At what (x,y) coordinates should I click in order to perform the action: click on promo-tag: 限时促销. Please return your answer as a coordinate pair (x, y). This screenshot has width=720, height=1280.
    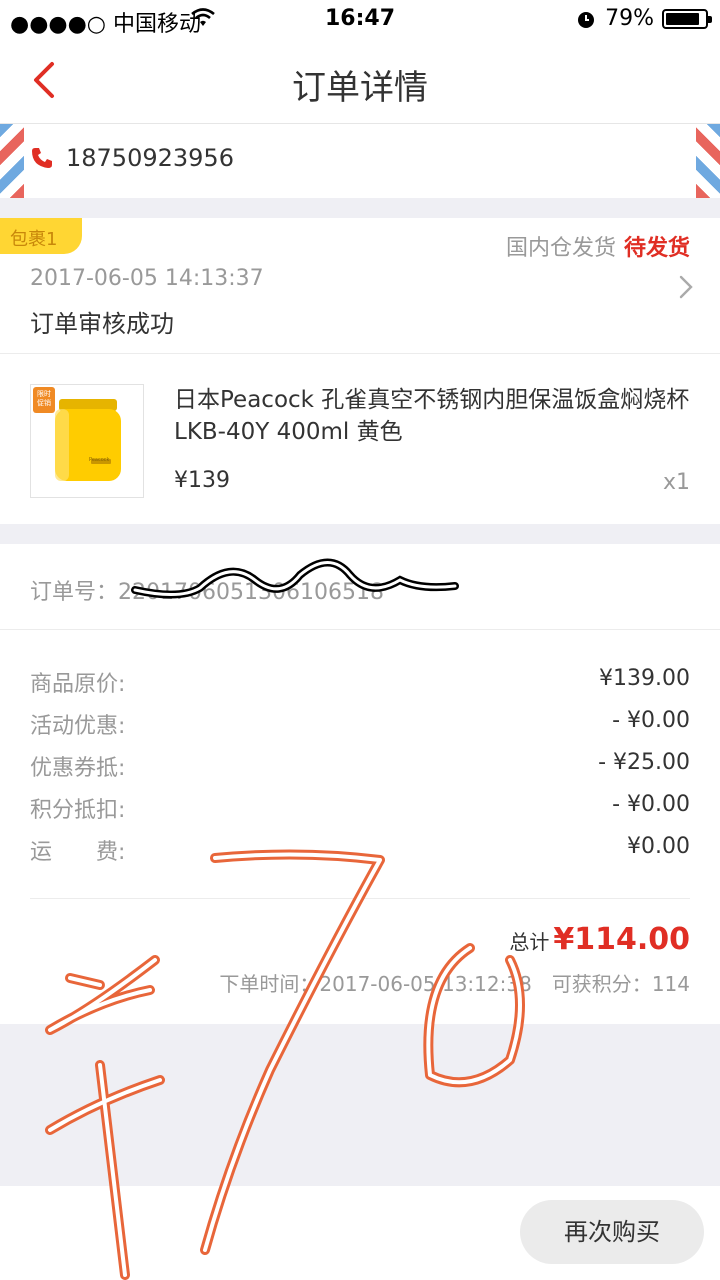
    Looking at the image, I should click on (44, 398).